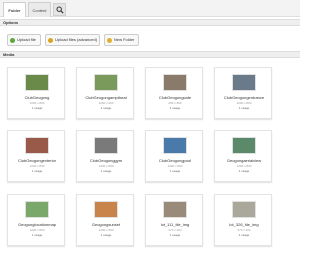 Image resolution: width=320 pixels, height=266 pixels. Describe the element at coordinates (244, 160) in the screenshot. I see `media-name: Geogongaerialview` at that location.